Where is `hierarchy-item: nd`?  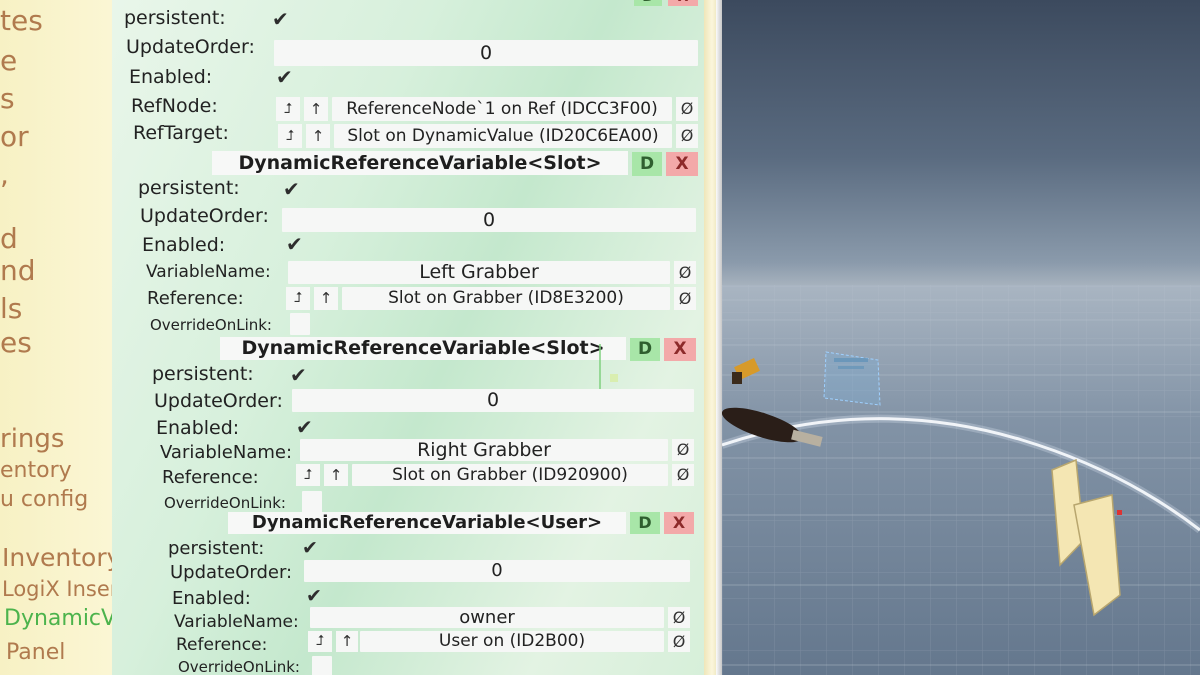
hierarchy-item: nd is located at coordinates (18, 270).